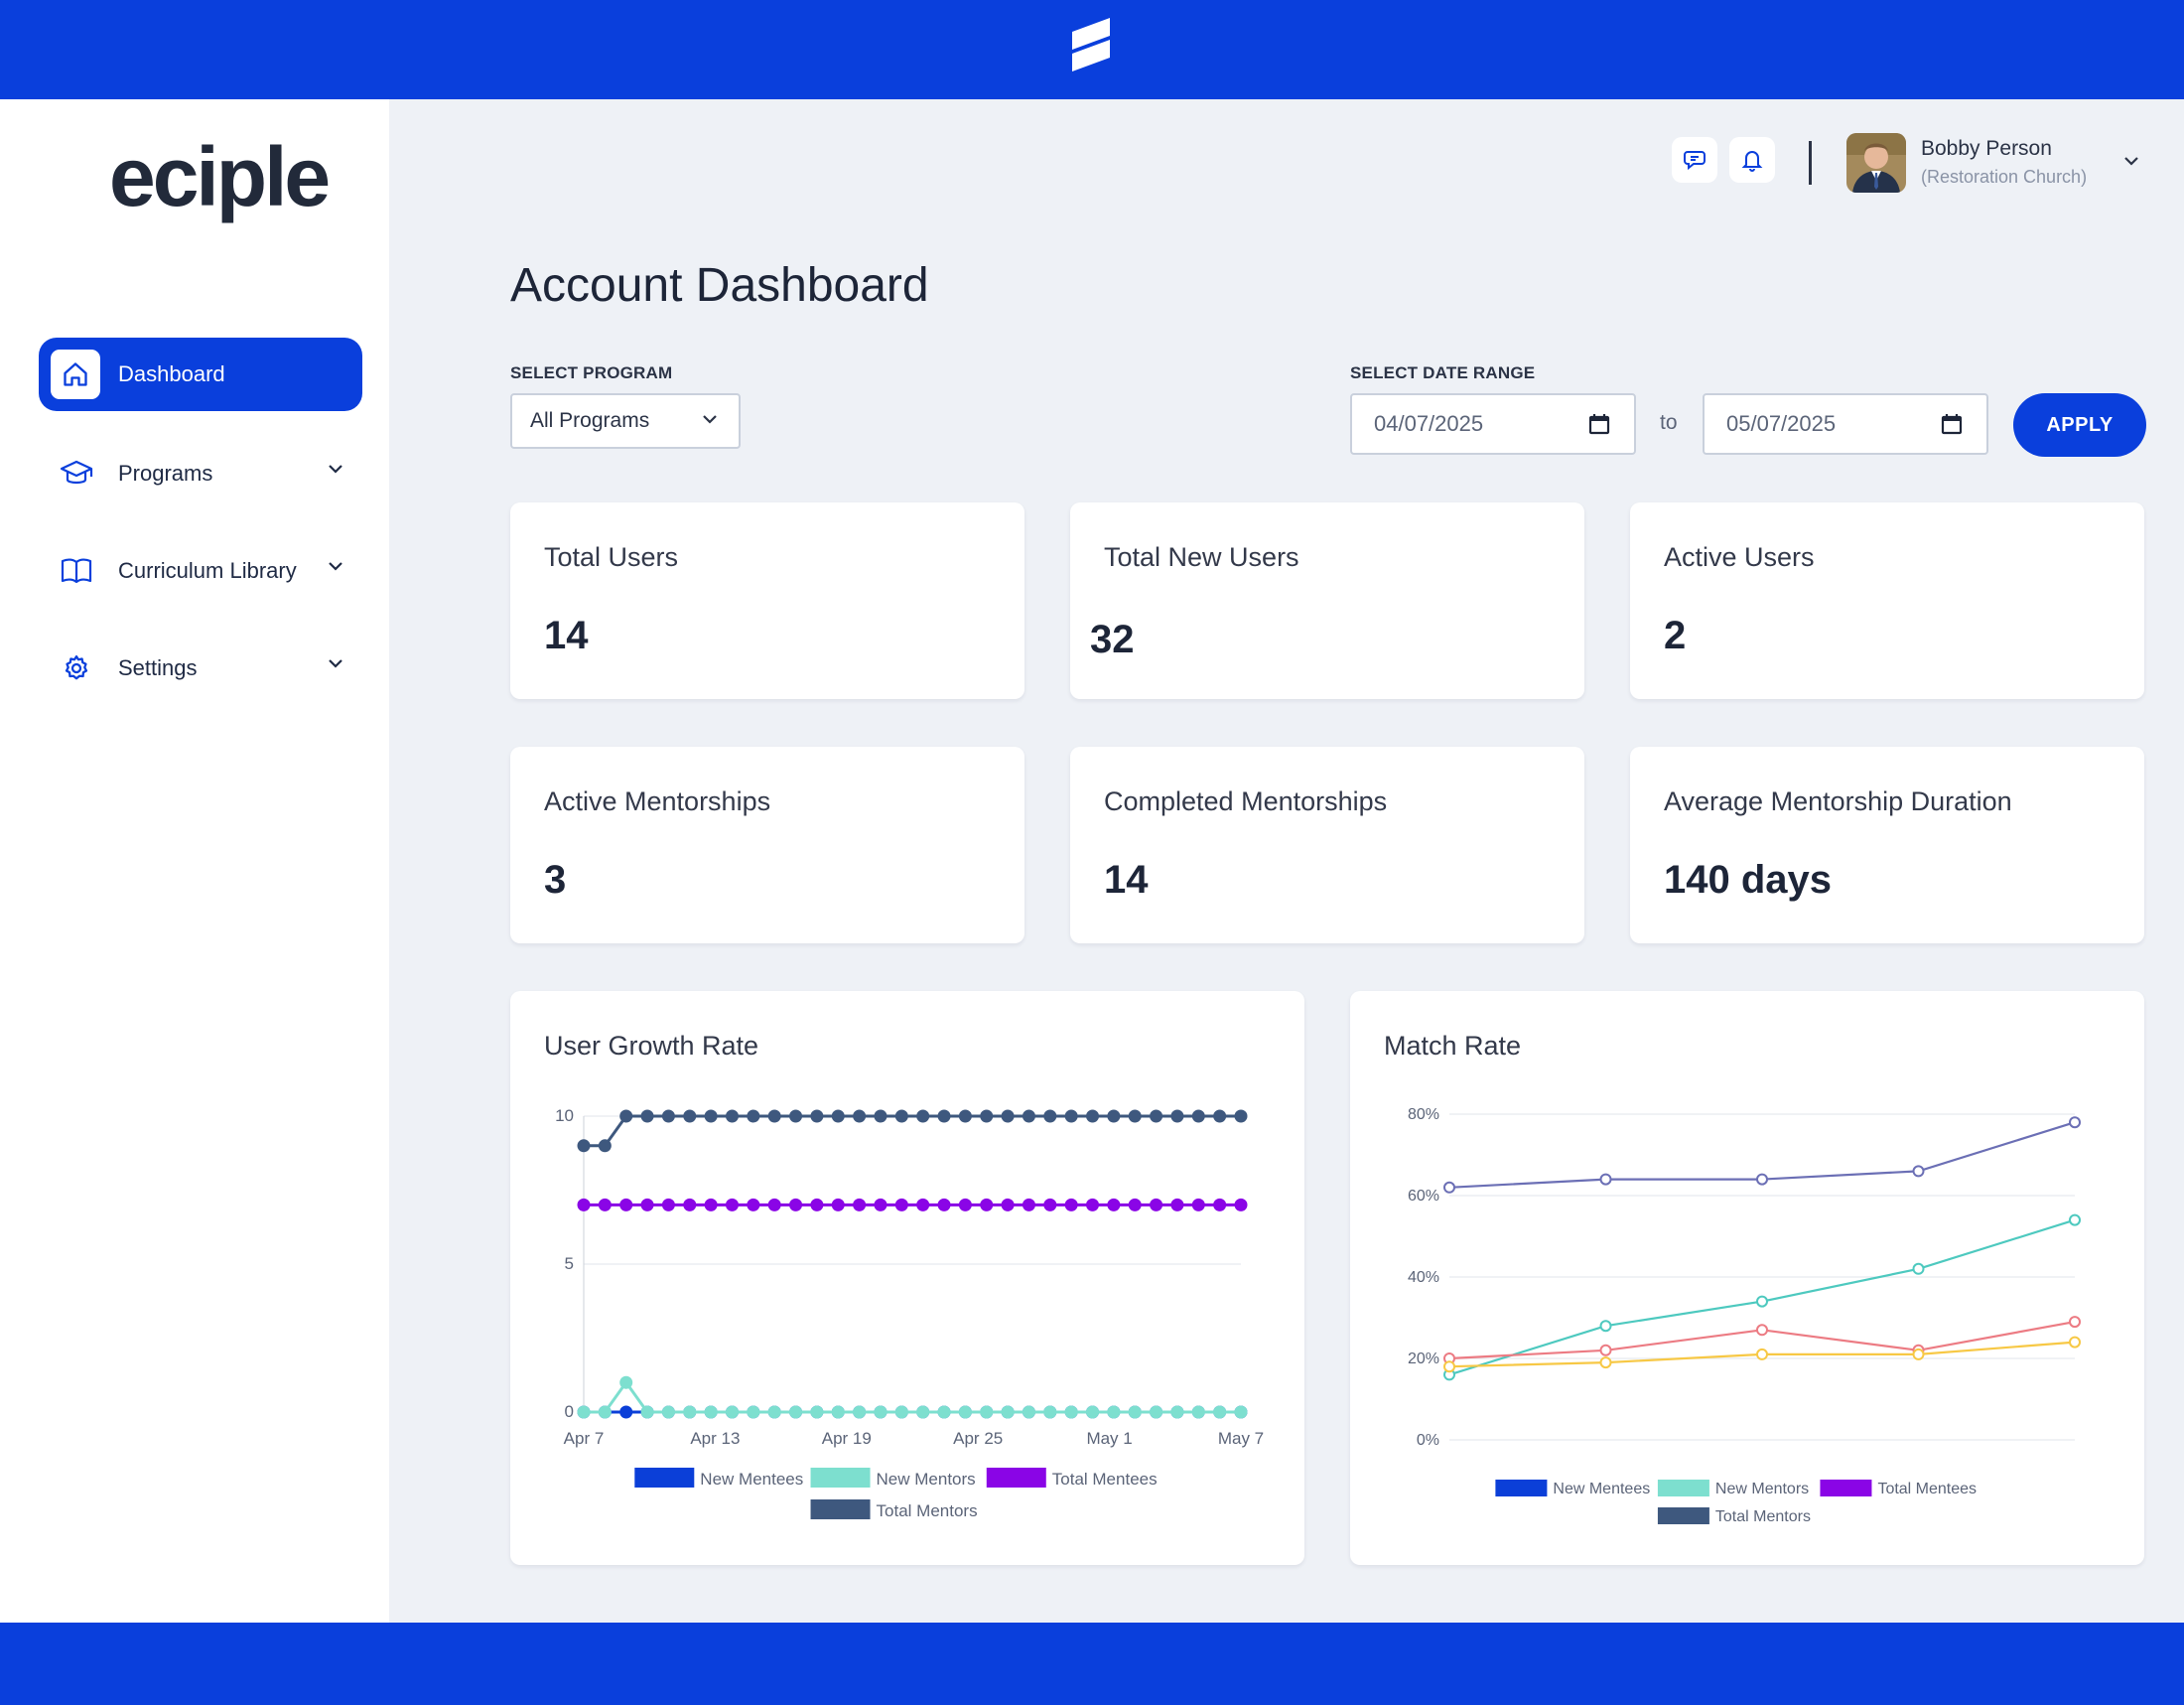 The height and width of the screenshot is (1705, 2184). What do you see at coordinates (1443, 372) in the screenshot?
I see `date-range-label: SELECT DATE RANGE` at bounding box center [1443, 372].